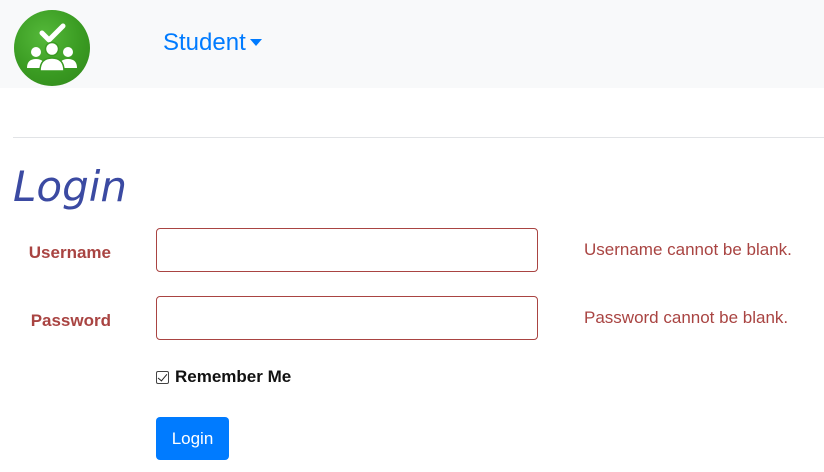 The image size is (824, 472). I want to click on password-error: Password cannot be blank., so click(686, 317).